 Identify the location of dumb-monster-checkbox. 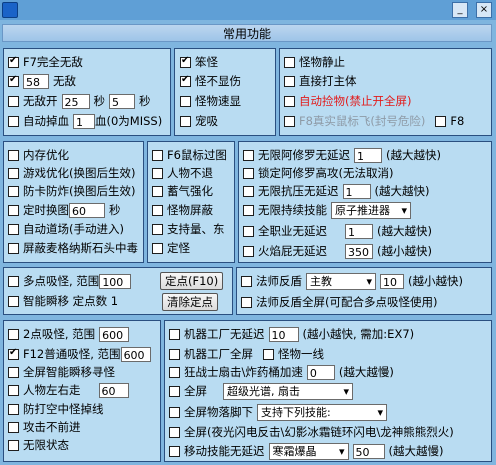
(185, 61).